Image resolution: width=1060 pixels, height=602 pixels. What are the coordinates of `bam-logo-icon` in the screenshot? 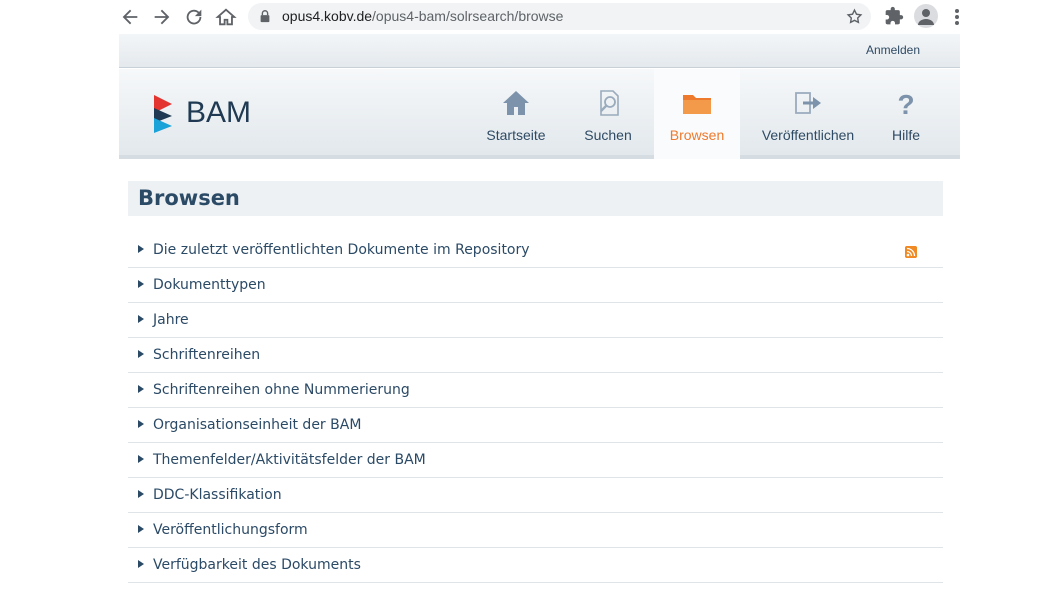 It's located at (163, 114).